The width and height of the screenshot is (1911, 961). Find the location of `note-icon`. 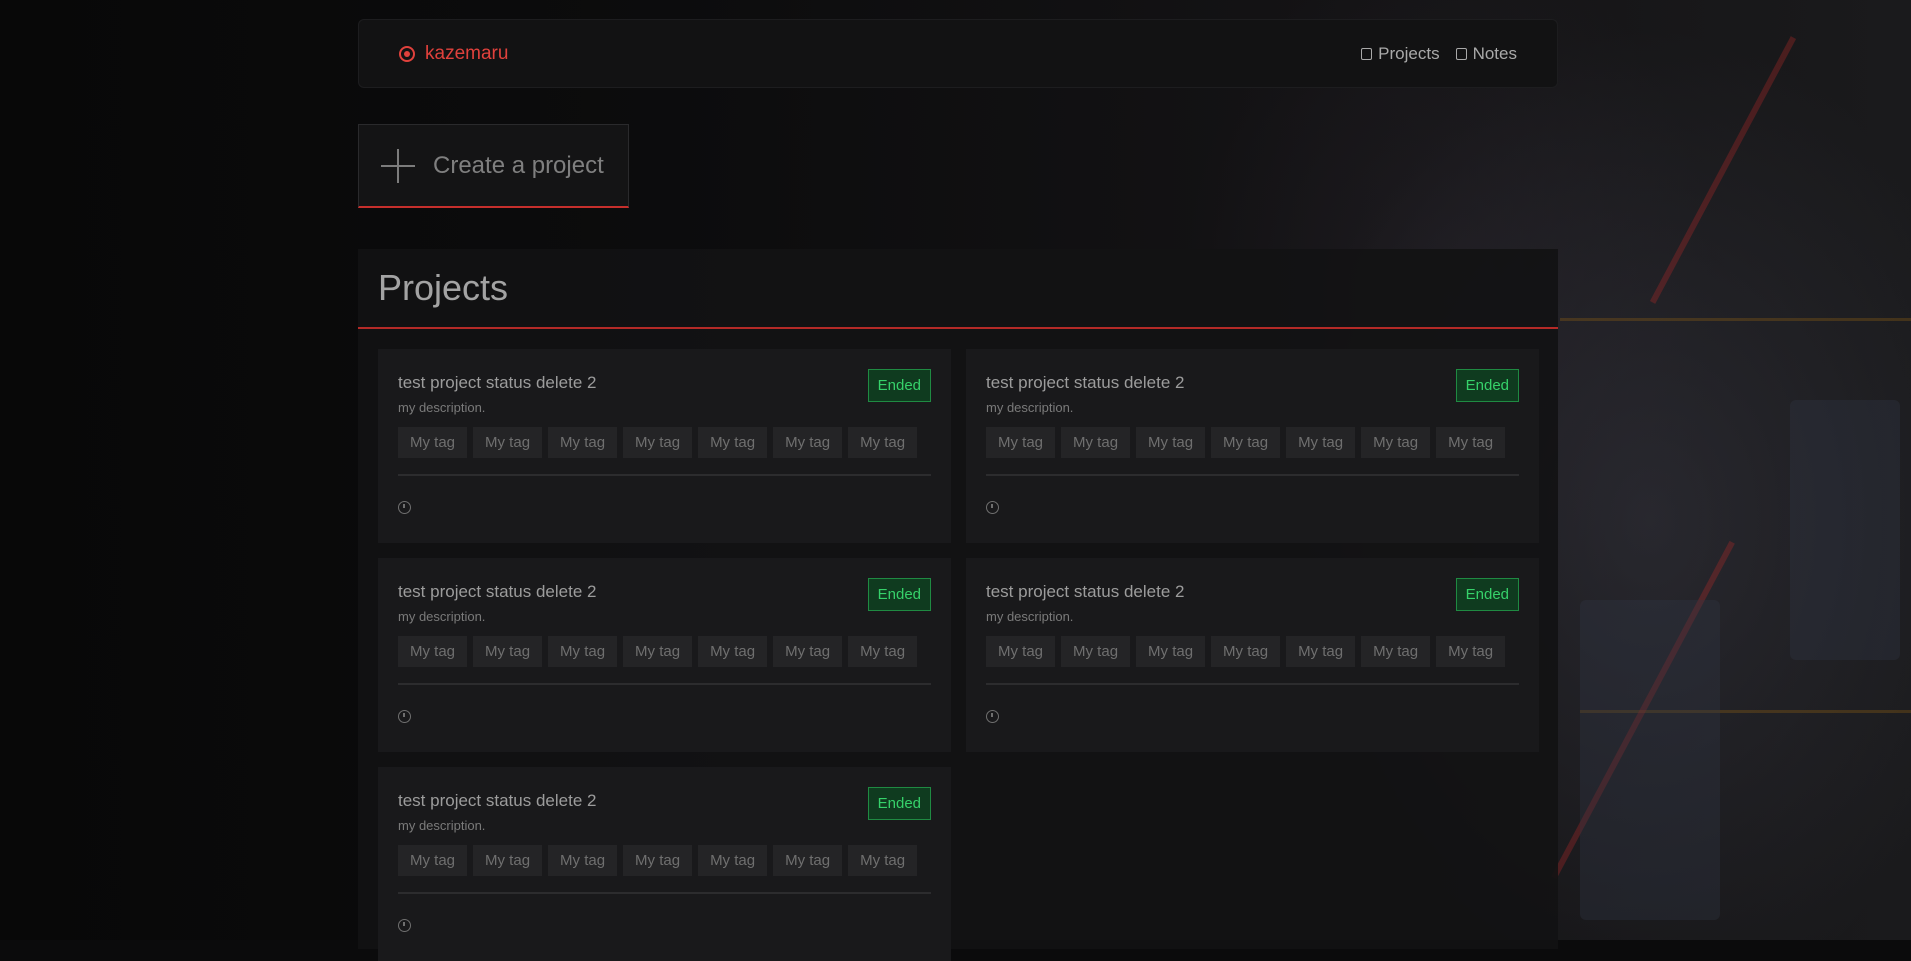

note-icon is located at coordinates (1461, 53).